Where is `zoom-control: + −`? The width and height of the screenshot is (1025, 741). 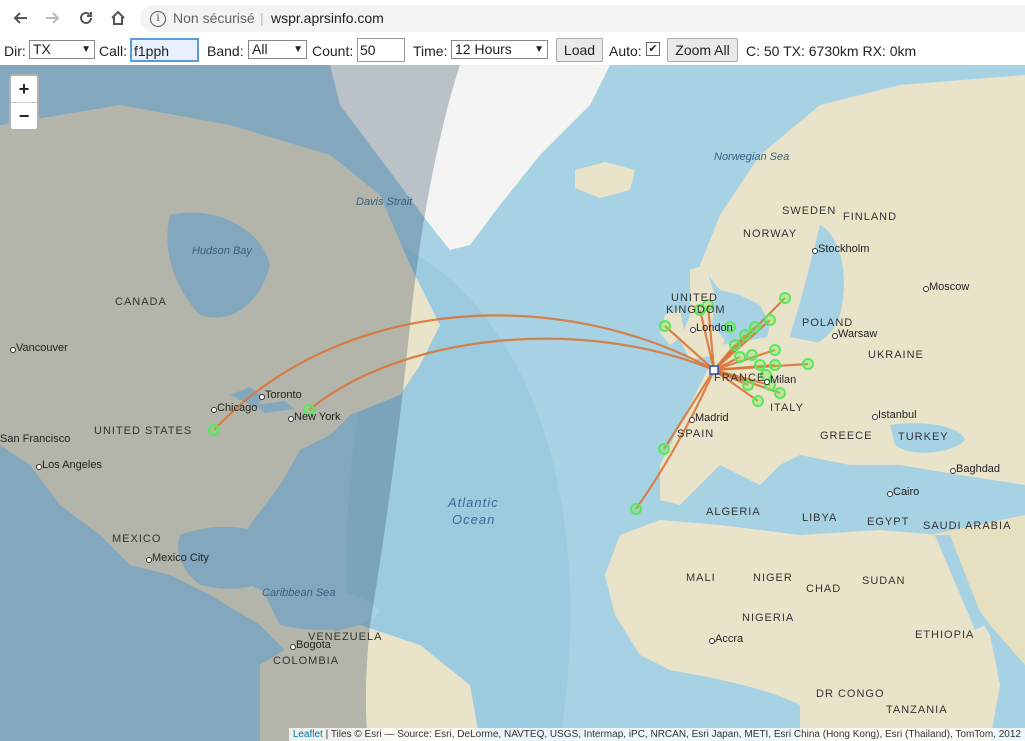 zoom-control: + − is located at coordinates (24, 102).